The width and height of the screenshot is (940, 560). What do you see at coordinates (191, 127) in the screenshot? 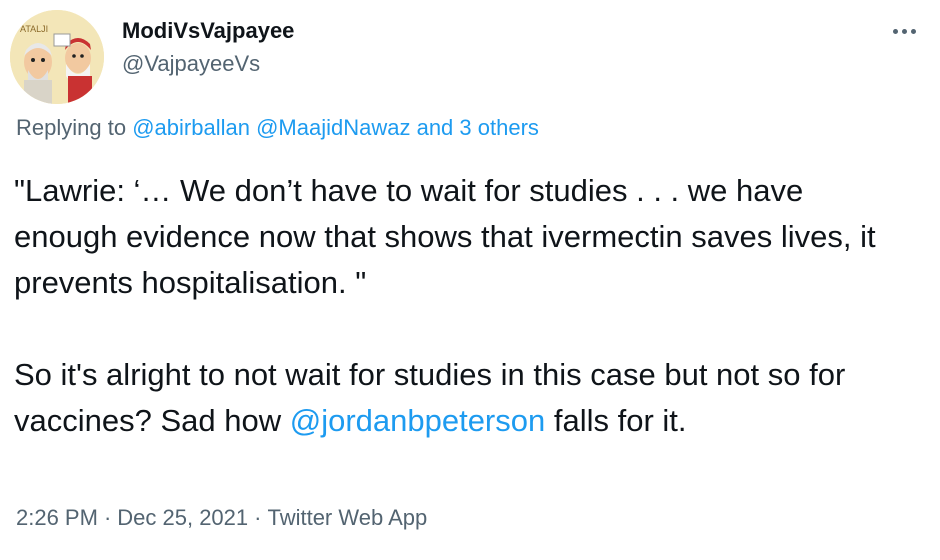
I see `mention-link: @abirballan` at bounding box center [191, 127].